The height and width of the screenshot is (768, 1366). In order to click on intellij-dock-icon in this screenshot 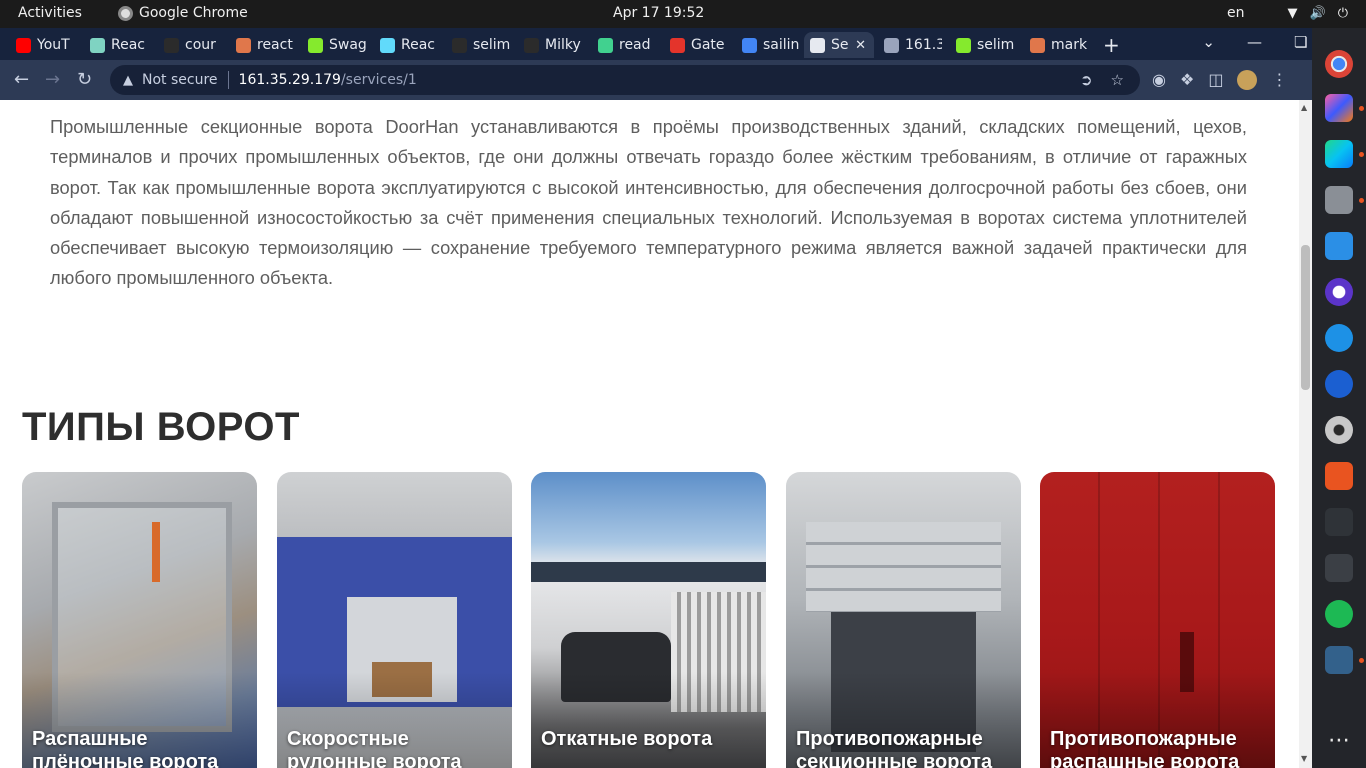, I will do `click(1339, 108)`.